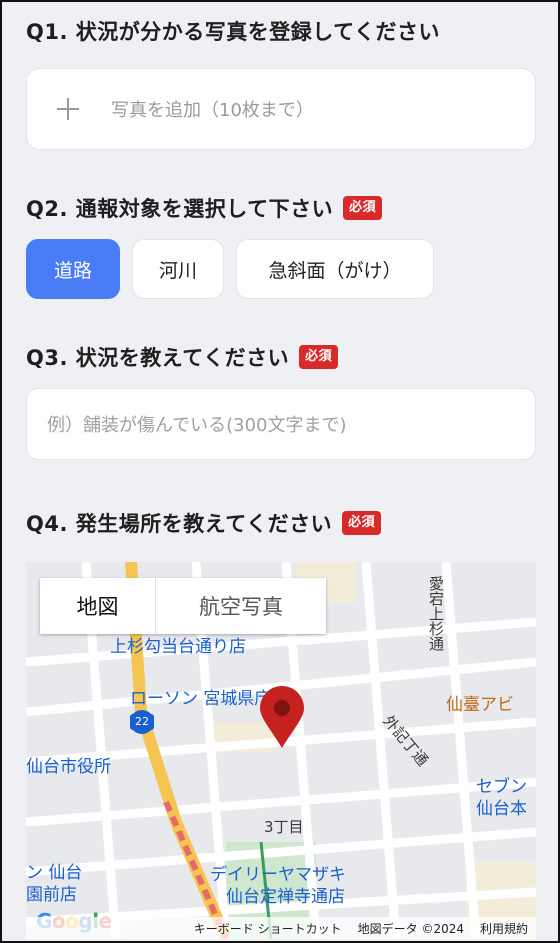  Describe the element at coordinates (68, 109) in the screenshot. I see `plus-icon` at that location.